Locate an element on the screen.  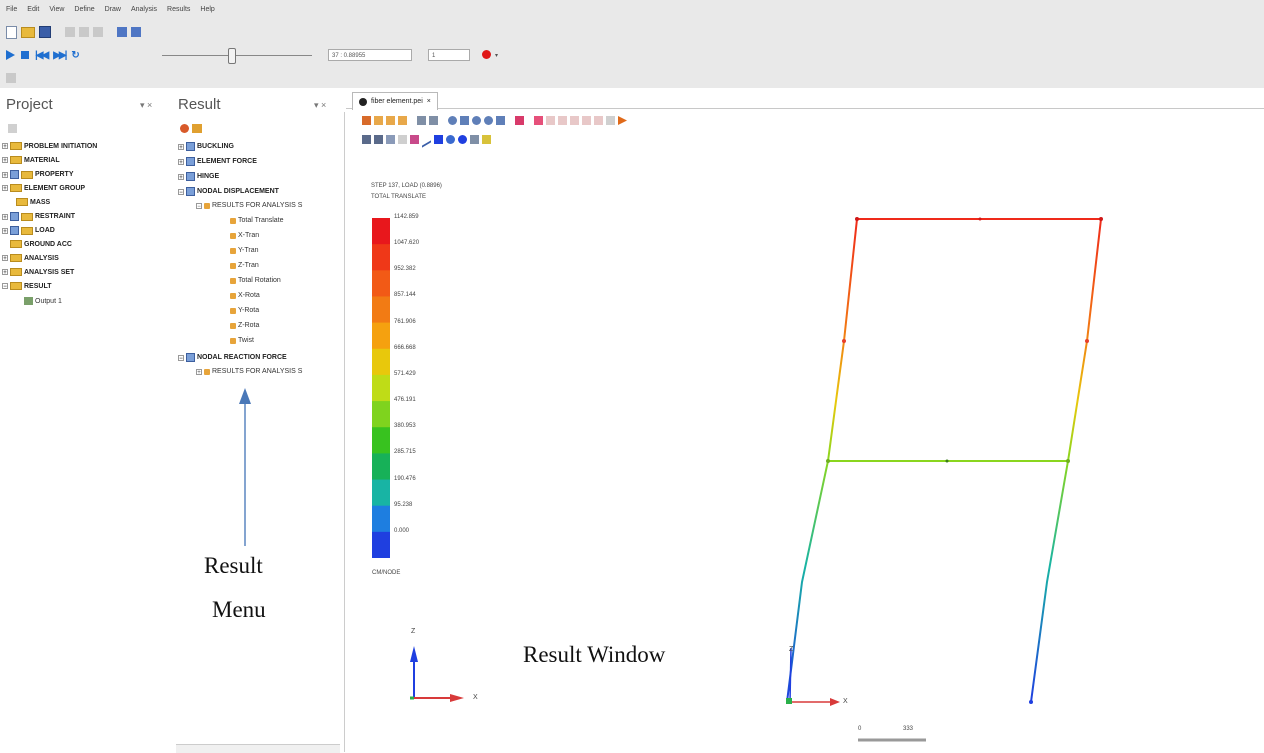
support-axis-x-label: X is located at coordinates (845, 701).